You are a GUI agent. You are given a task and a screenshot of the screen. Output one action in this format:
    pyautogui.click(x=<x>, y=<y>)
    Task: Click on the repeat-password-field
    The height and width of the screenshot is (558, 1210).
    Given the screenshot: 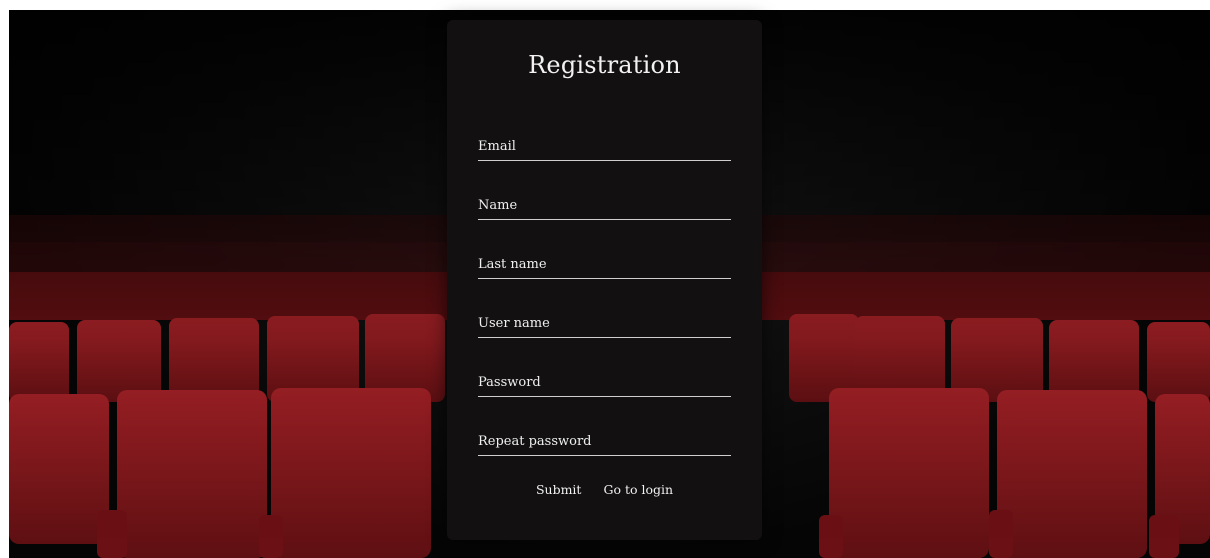 What is the action you would take?
    pyautogui.click(x=604, y=441)
    